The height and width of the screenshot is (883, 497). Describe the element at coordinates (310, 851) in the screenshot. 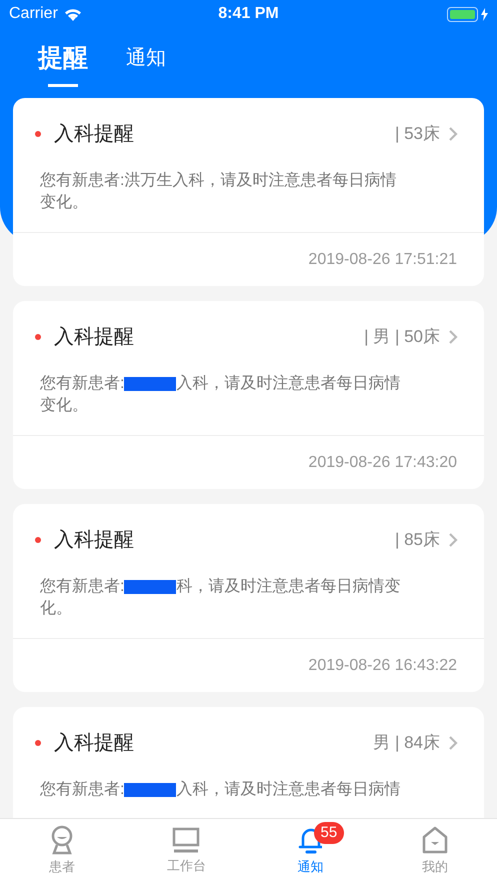

I see `nav-tab: 通知 55` at that location.